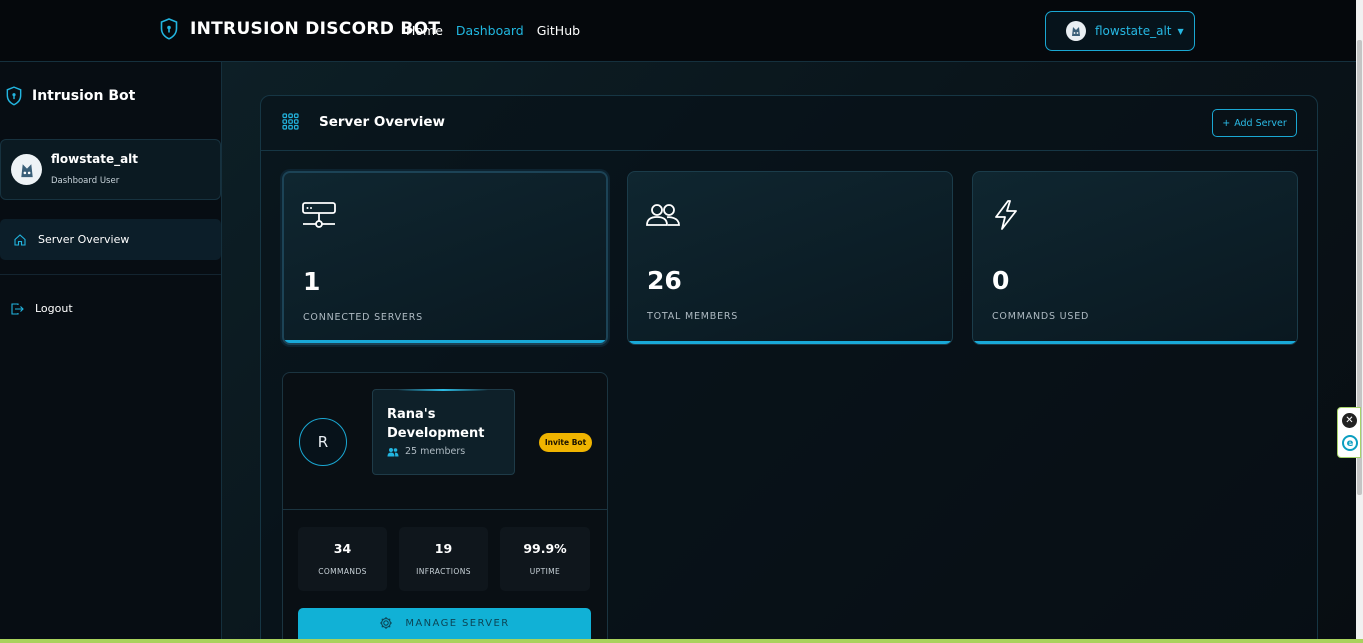  I want to click on mini-stat-infractions: 19 INFRACTIONS, so click(443, 559).